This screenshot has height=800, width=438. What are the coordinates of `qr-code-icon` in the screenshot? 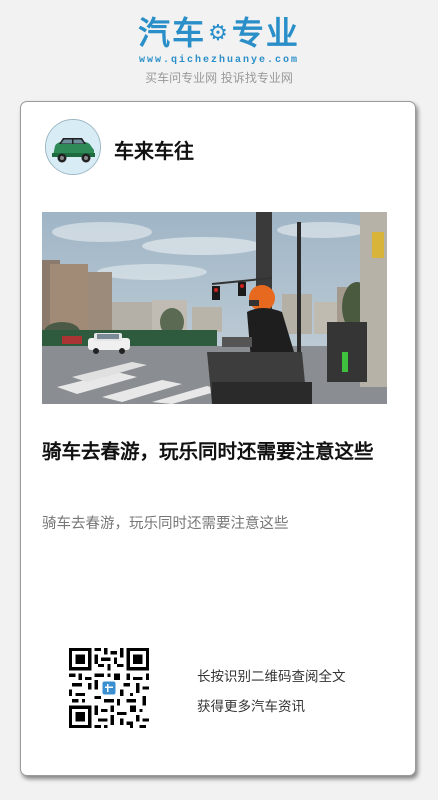 It's located at (109, 688).